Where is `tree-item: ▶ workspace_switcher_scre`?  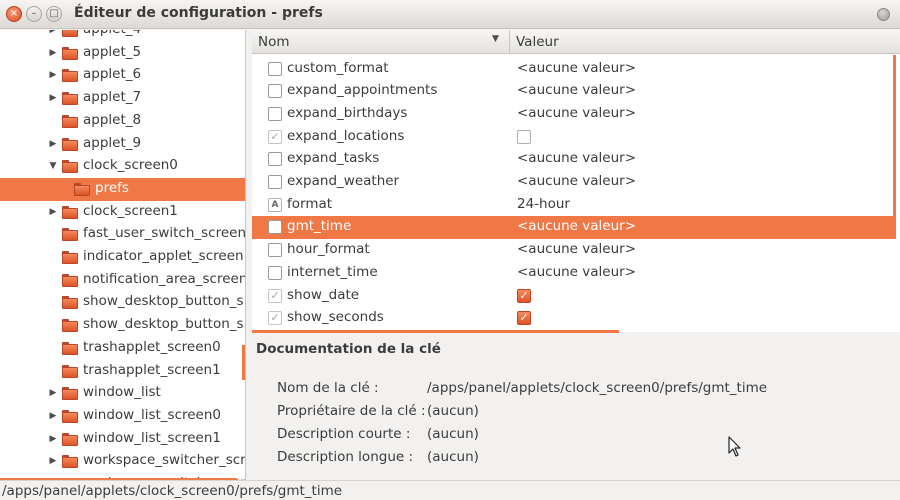
tree-item: ▶ workspace_switcher_scre is located at coordinates (123, 461).